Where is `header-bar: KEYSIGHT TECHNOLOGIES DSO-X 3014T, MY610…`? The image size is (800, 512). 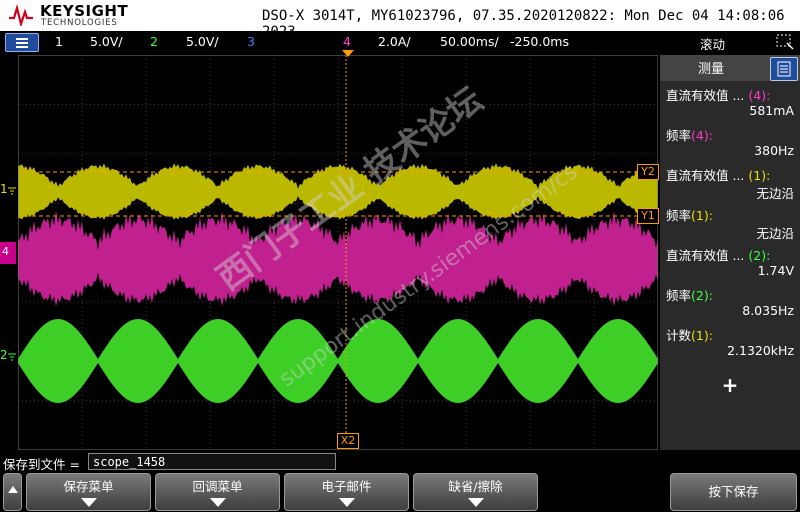 header-bar: KEYSIGHT TECHNOLOGIES DSO-X 3014T, MY610… is located at coordinates (400, 20).